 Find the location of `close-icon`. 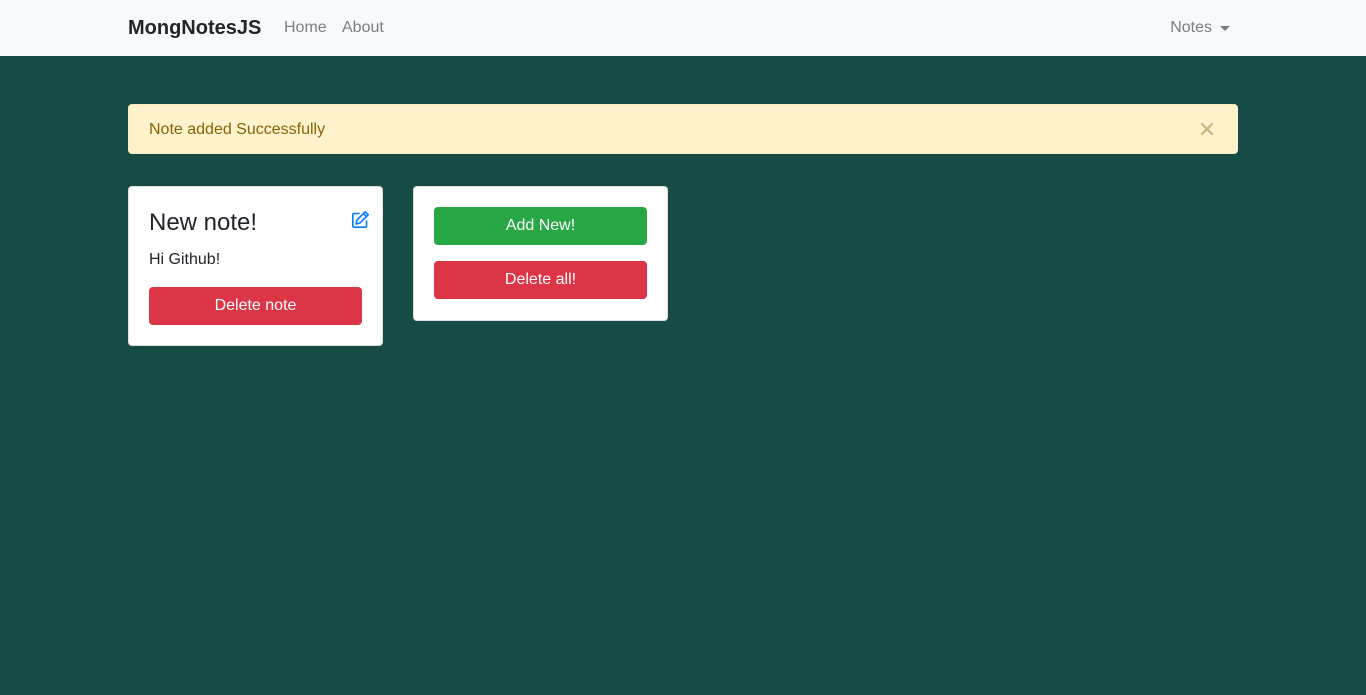

close-icon is located at coordinates (1207, 128).